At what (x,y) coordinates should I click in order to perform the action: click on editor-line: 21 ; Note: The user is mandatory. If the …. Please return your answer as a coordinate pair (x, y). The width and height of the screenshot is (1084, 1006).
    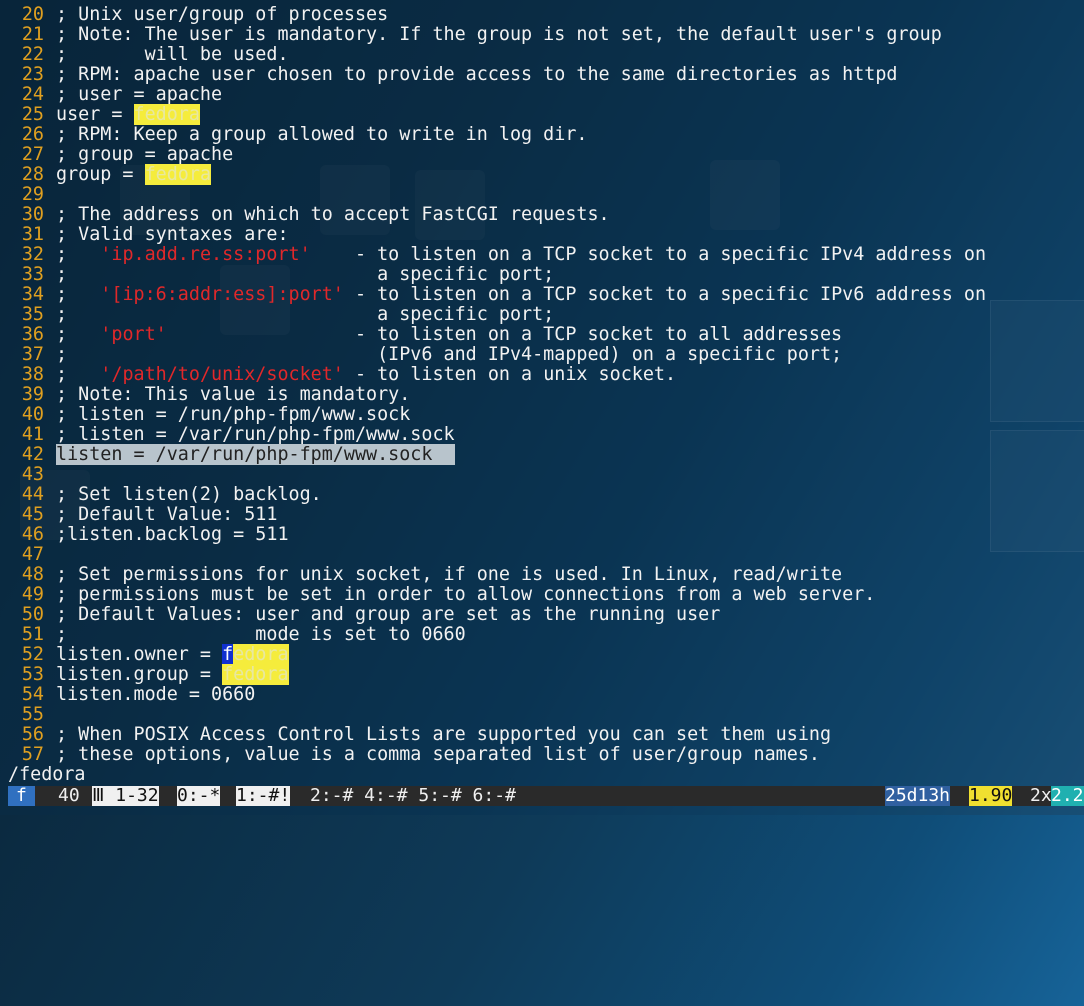
    Looking at the image, I should click on (475, 35).